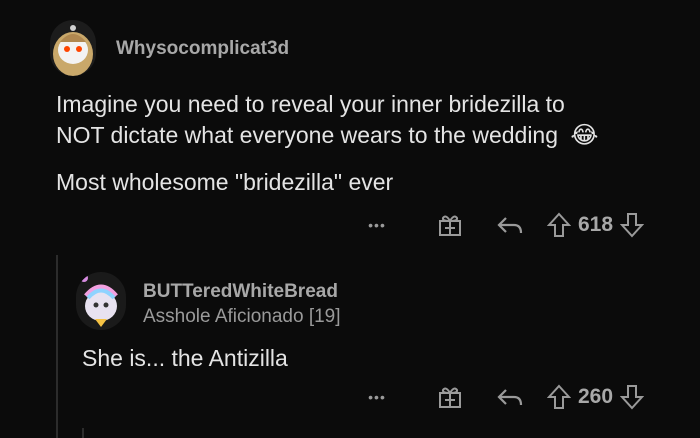 The height and width of the screenshot is (438, 700). What do you see at coordinates (596, 396) in the screenshot?
I see `score: 260` at bounding box center [596, 396].